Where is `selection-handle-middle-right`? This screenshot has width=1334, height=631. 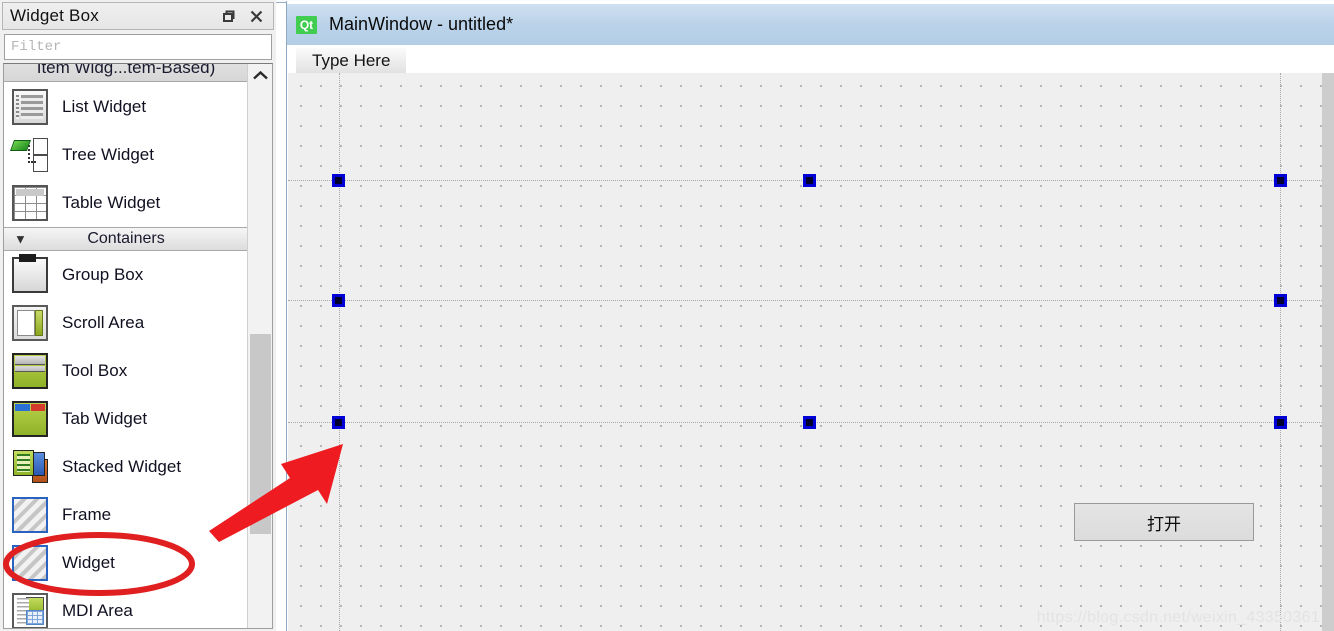 selection-handle-middle-right is located at coordinates (1280, 300).